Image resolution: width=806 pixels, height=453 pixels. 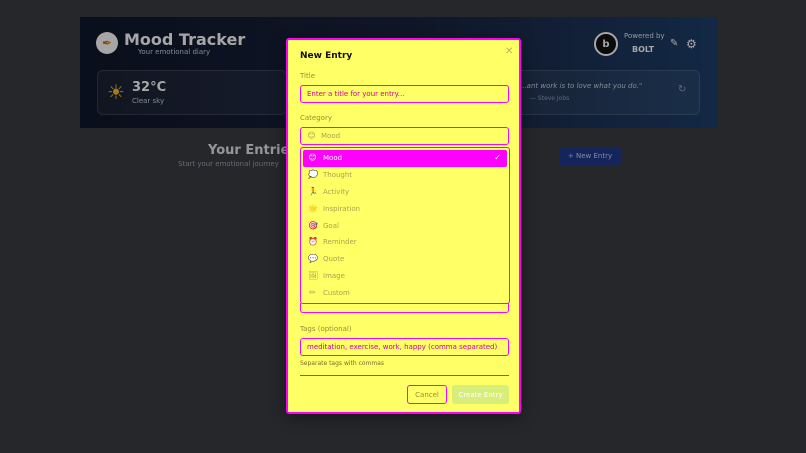 What do you see at coordinates (480, 394) in the screenshot?
I see `create-entry-button: Create Entry` at bounding box center [480, 394].